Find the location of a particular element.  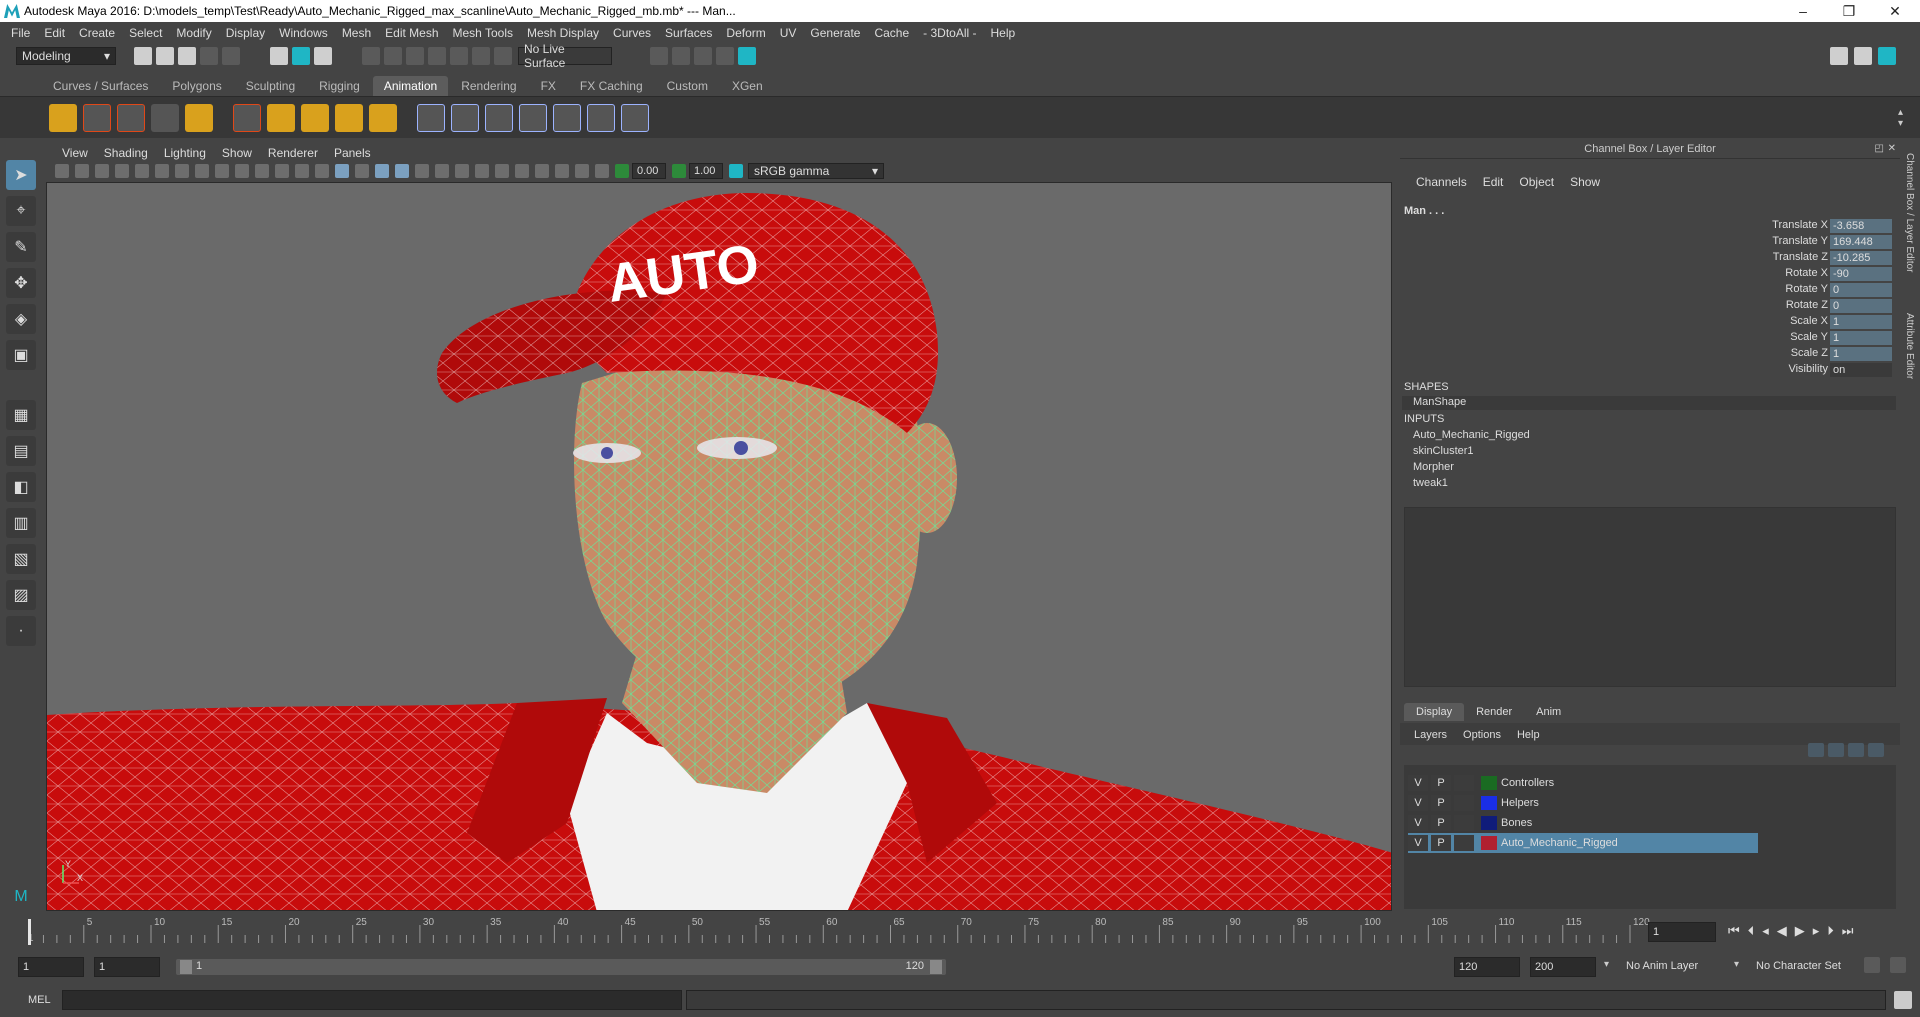

channel-menu-object: Object is located at coordinates (1536, 182).